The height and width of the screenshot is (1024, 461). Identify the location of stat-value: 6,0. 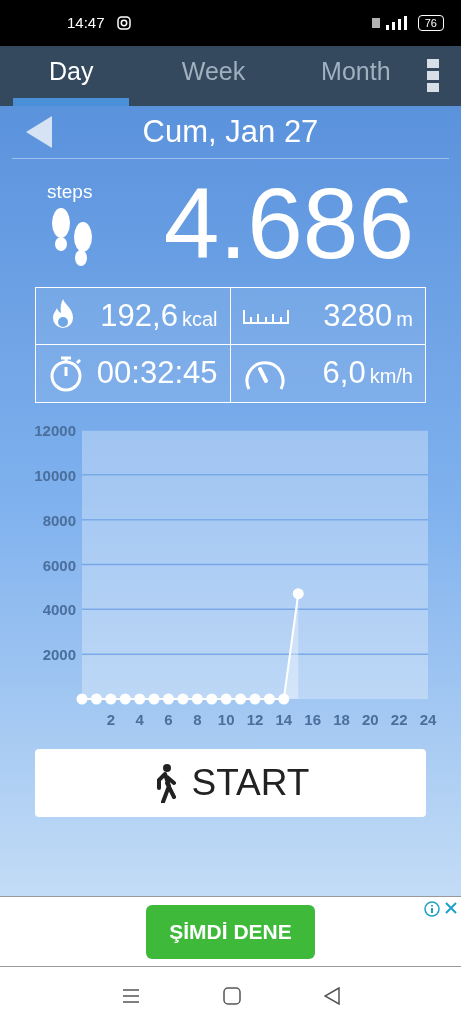
(344, 373).